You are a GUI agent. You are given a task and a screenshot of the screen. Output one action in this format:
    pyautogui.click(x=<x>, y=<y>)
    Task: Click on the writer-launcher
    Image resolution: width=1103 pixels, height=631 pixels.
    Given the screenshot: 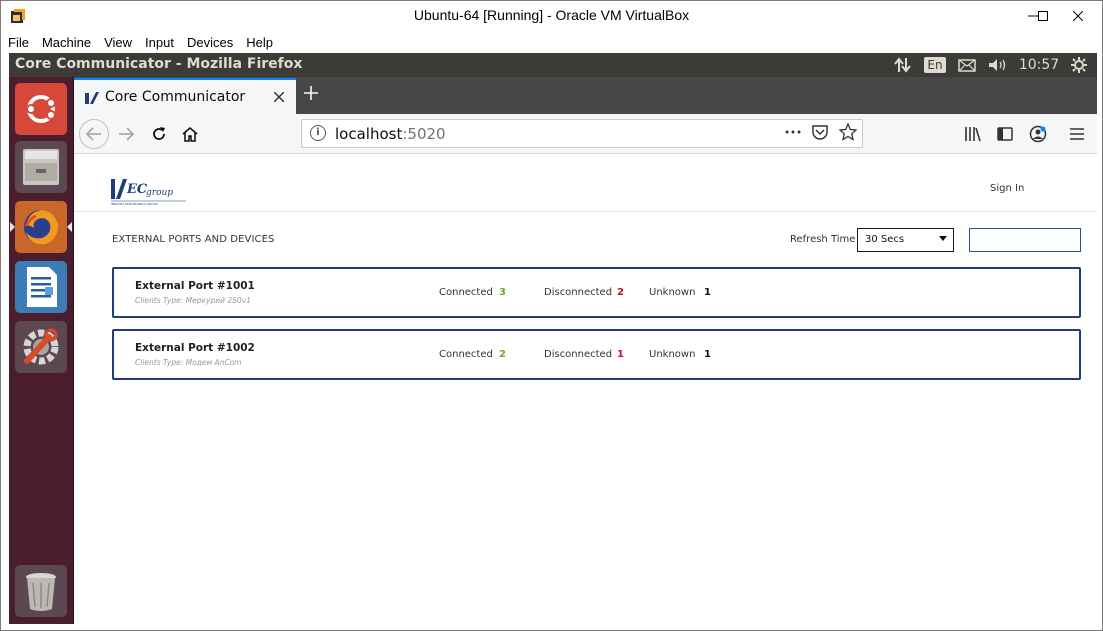 What is the action you would take?
    pyautogui.click(x=41, y=287)
    